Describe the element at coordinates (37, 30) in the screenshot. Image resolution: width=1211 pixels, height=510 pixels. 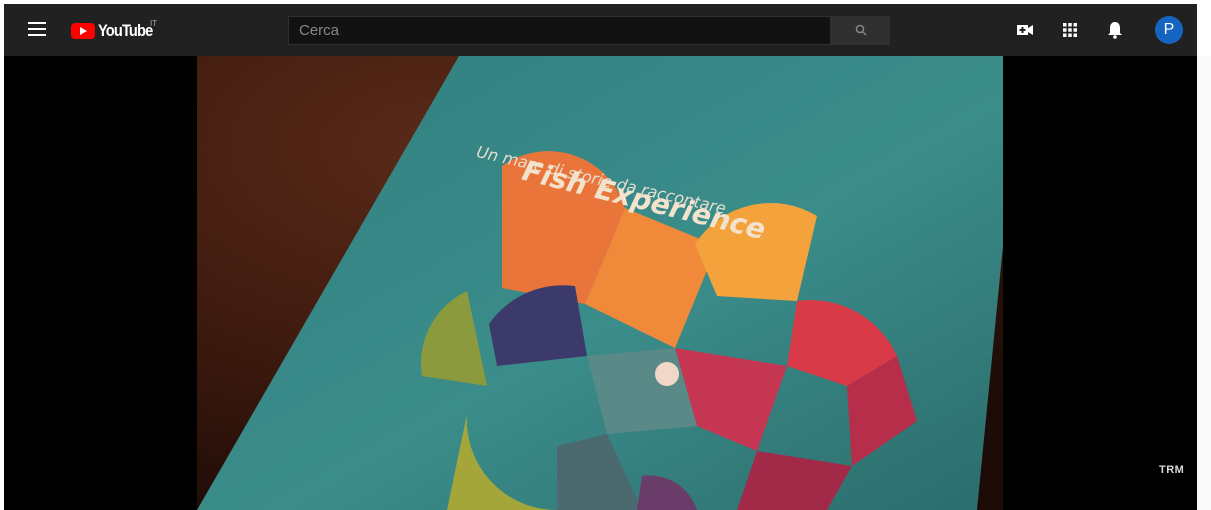
I see `menu-icon` at that location.